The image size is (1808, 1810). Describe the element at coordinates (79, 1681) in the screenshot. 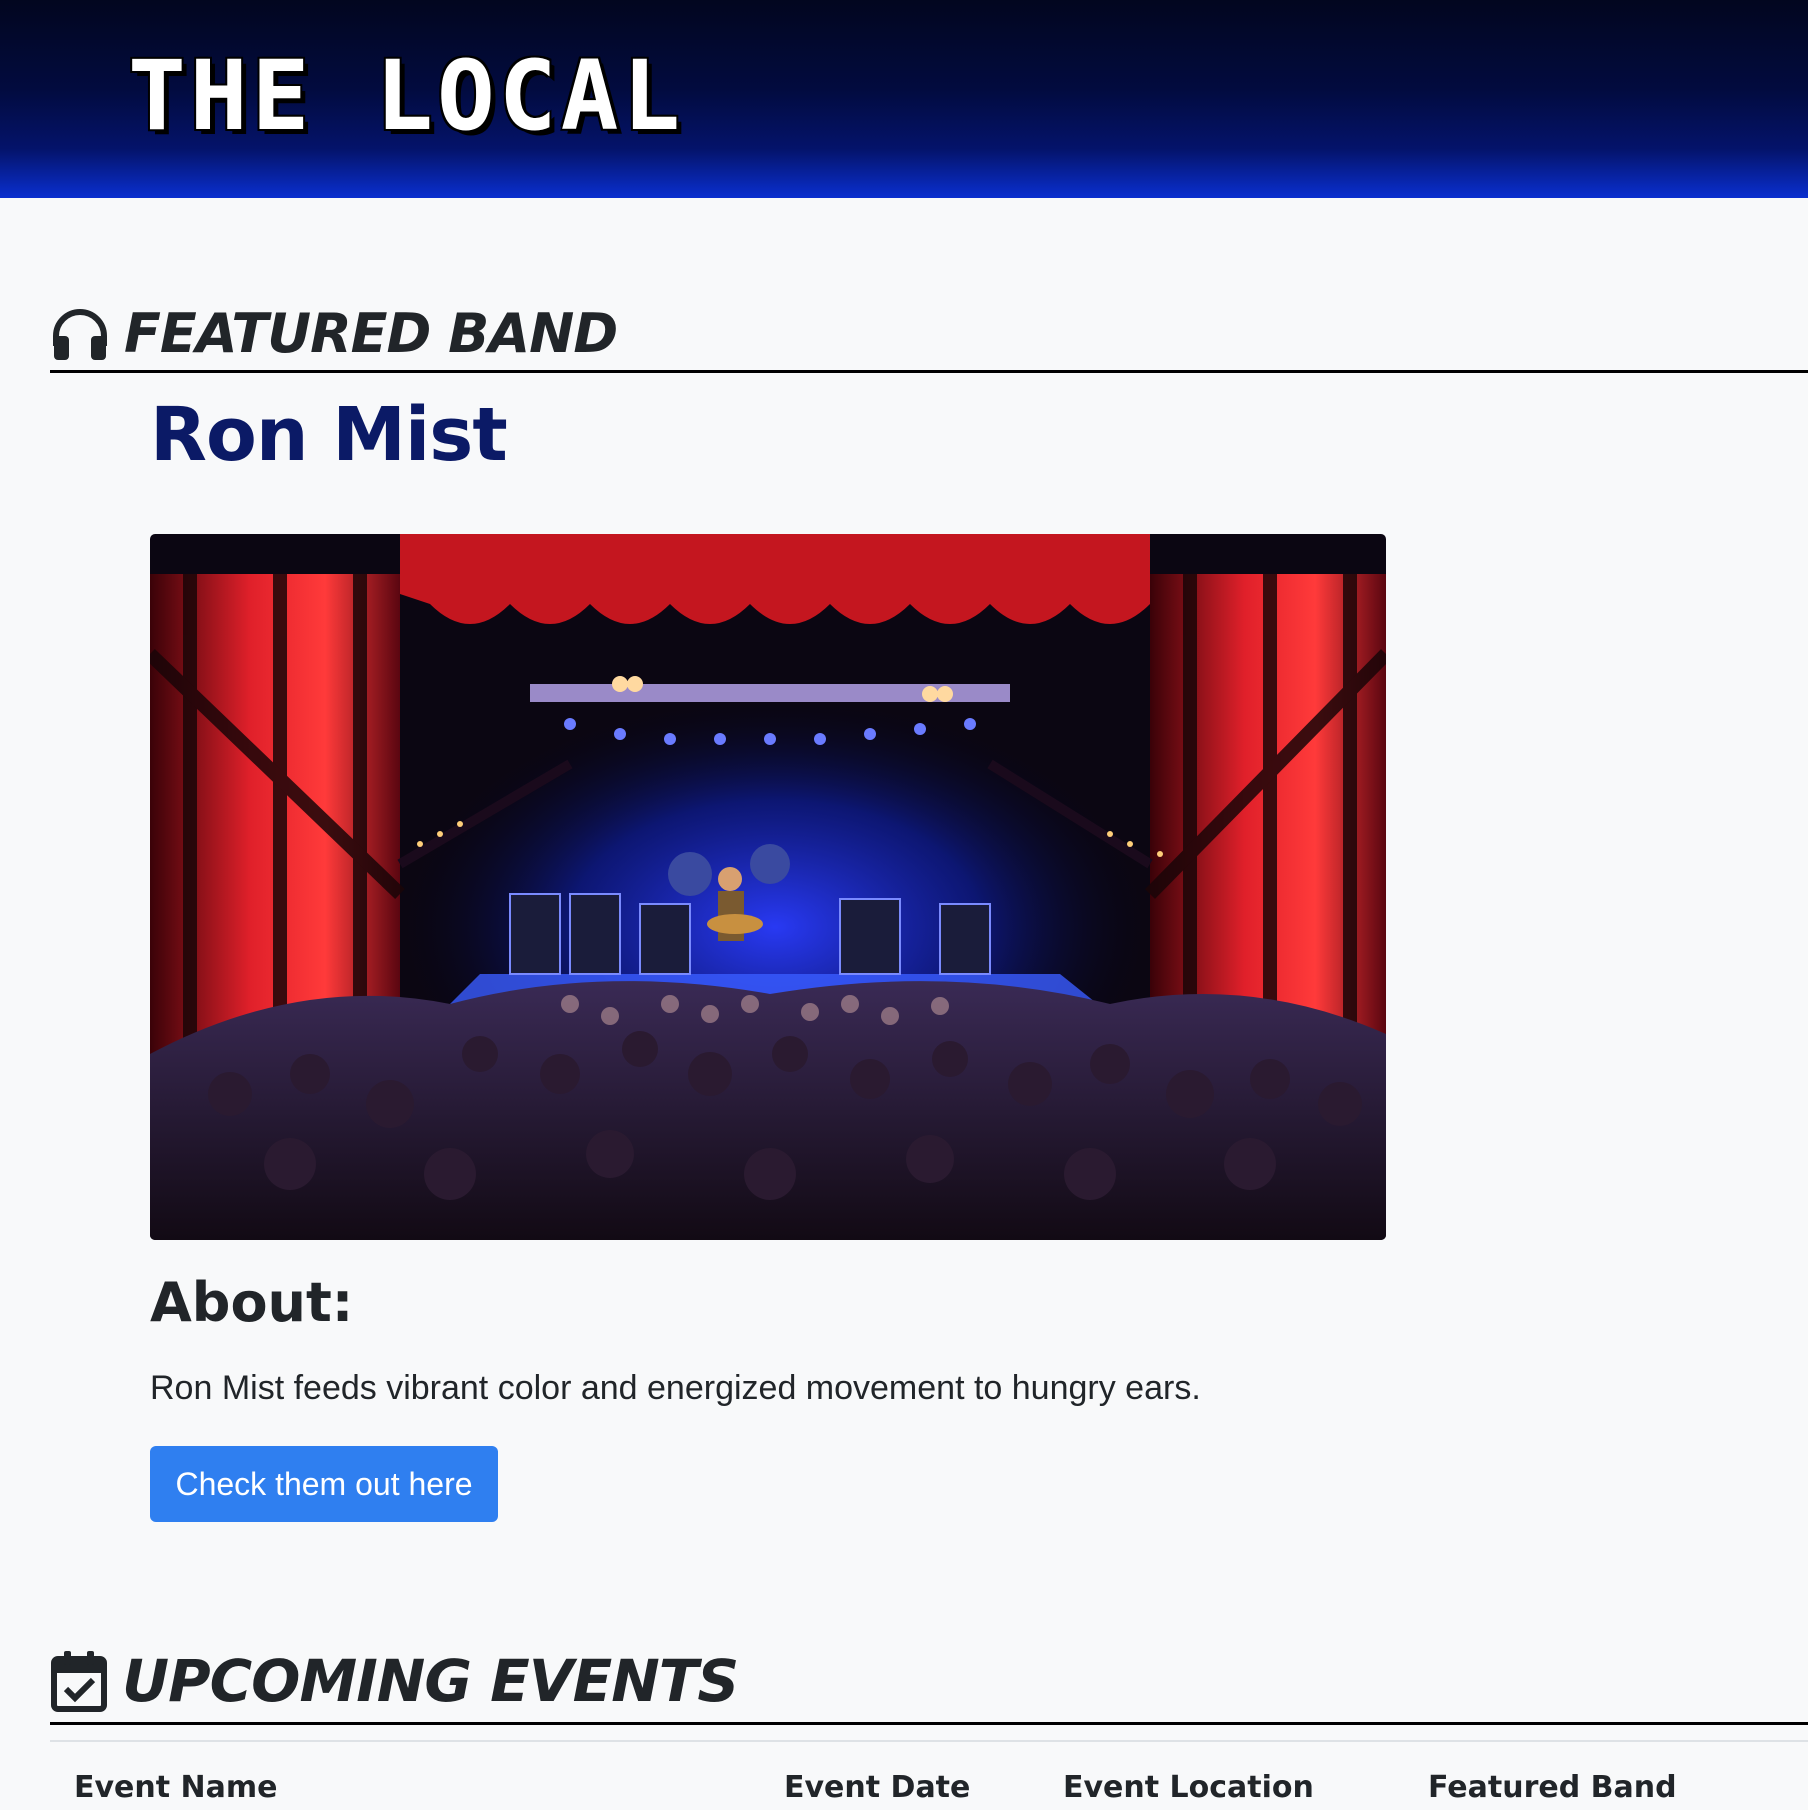

I see `calendar-check-icon` at that location.